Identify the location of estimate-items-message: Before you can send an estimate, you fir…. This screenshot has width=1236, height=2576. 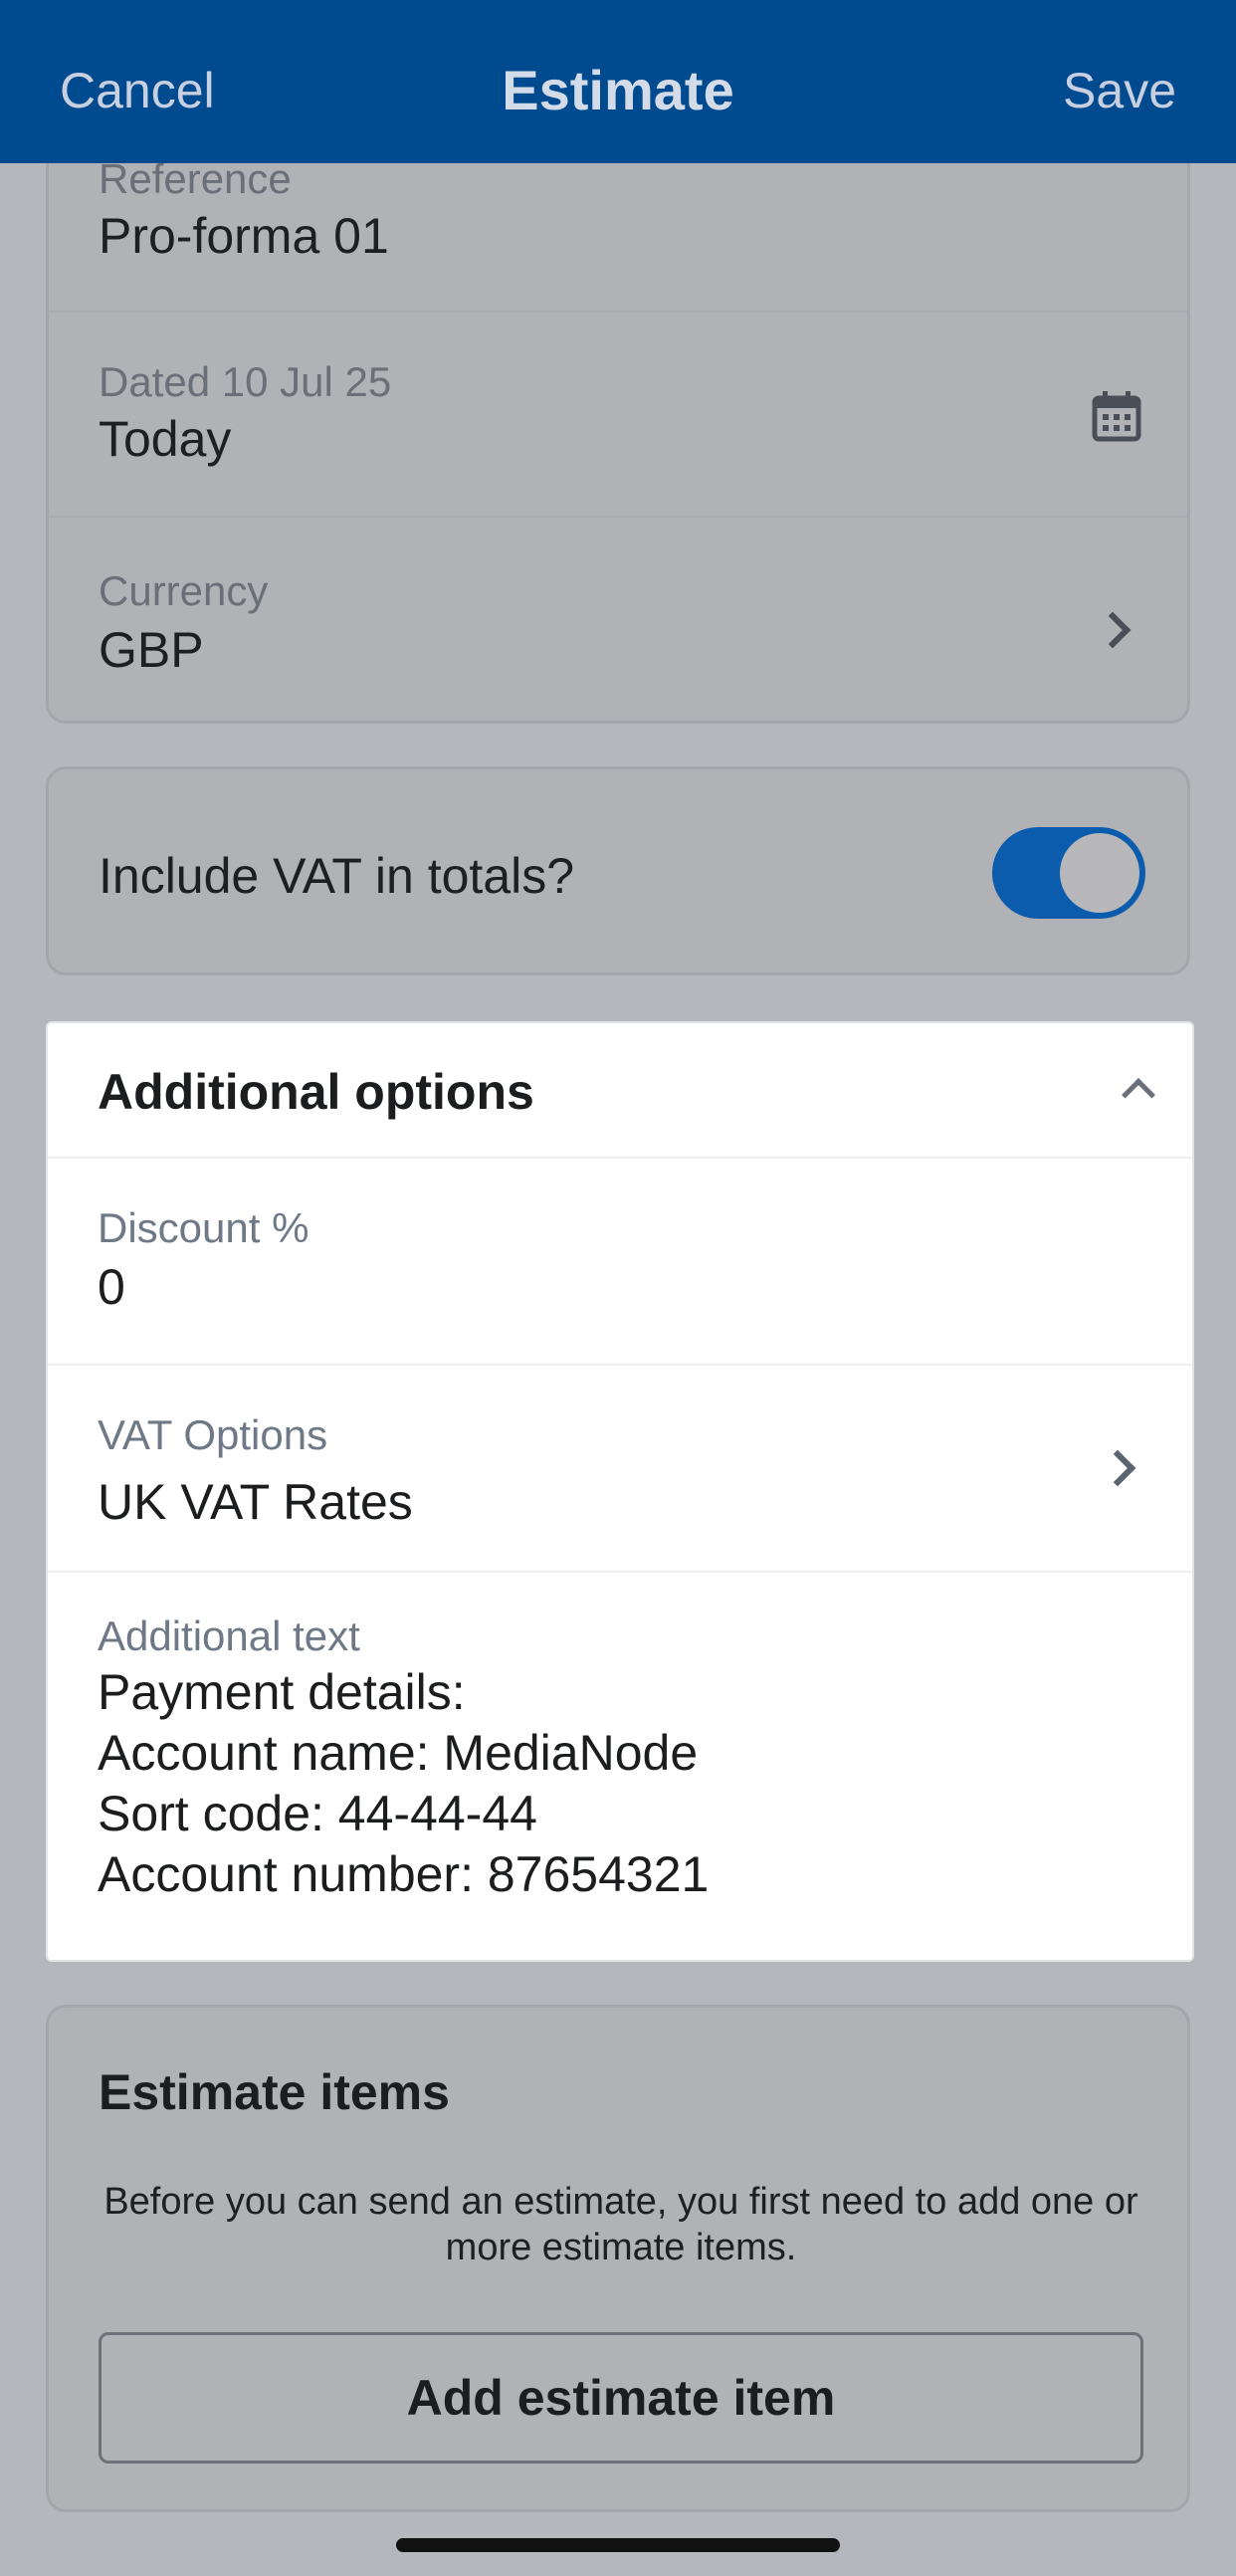
(620, 2224).